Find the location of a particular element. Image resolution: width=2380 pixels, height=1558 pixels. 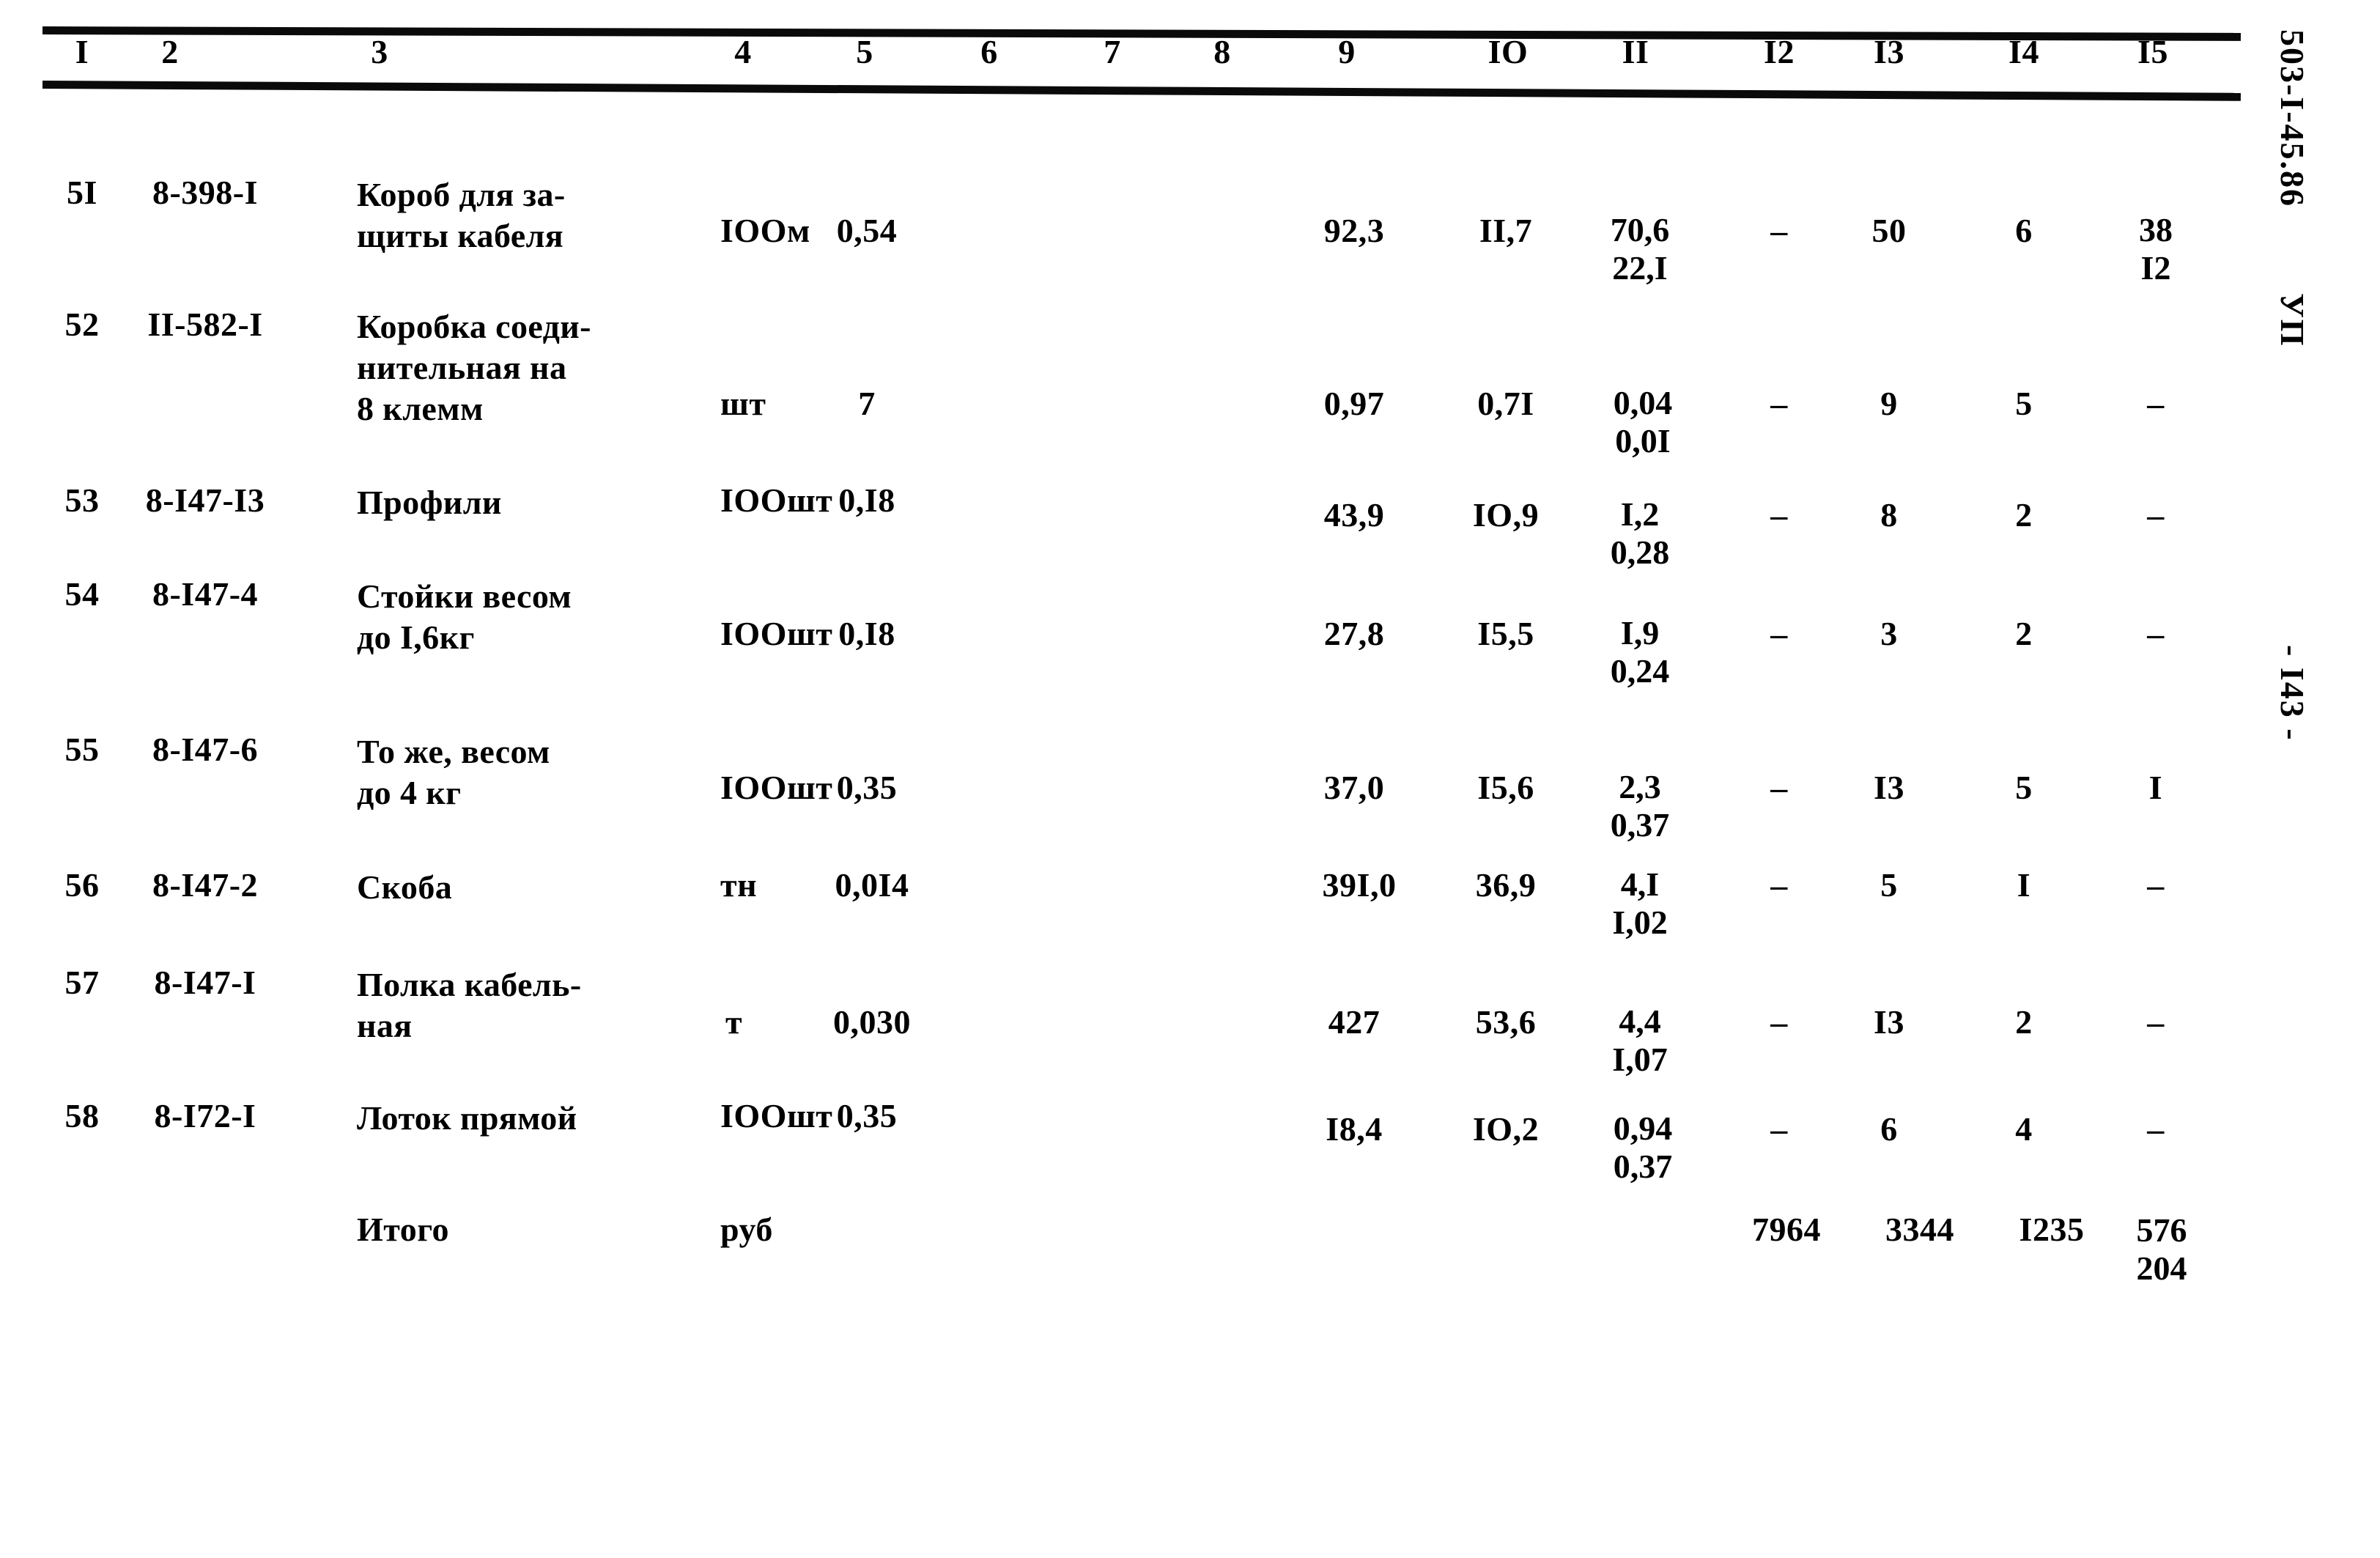

table-row: Коробка соеди- нительная на 8 клемм is located at coordinates (474, 367).